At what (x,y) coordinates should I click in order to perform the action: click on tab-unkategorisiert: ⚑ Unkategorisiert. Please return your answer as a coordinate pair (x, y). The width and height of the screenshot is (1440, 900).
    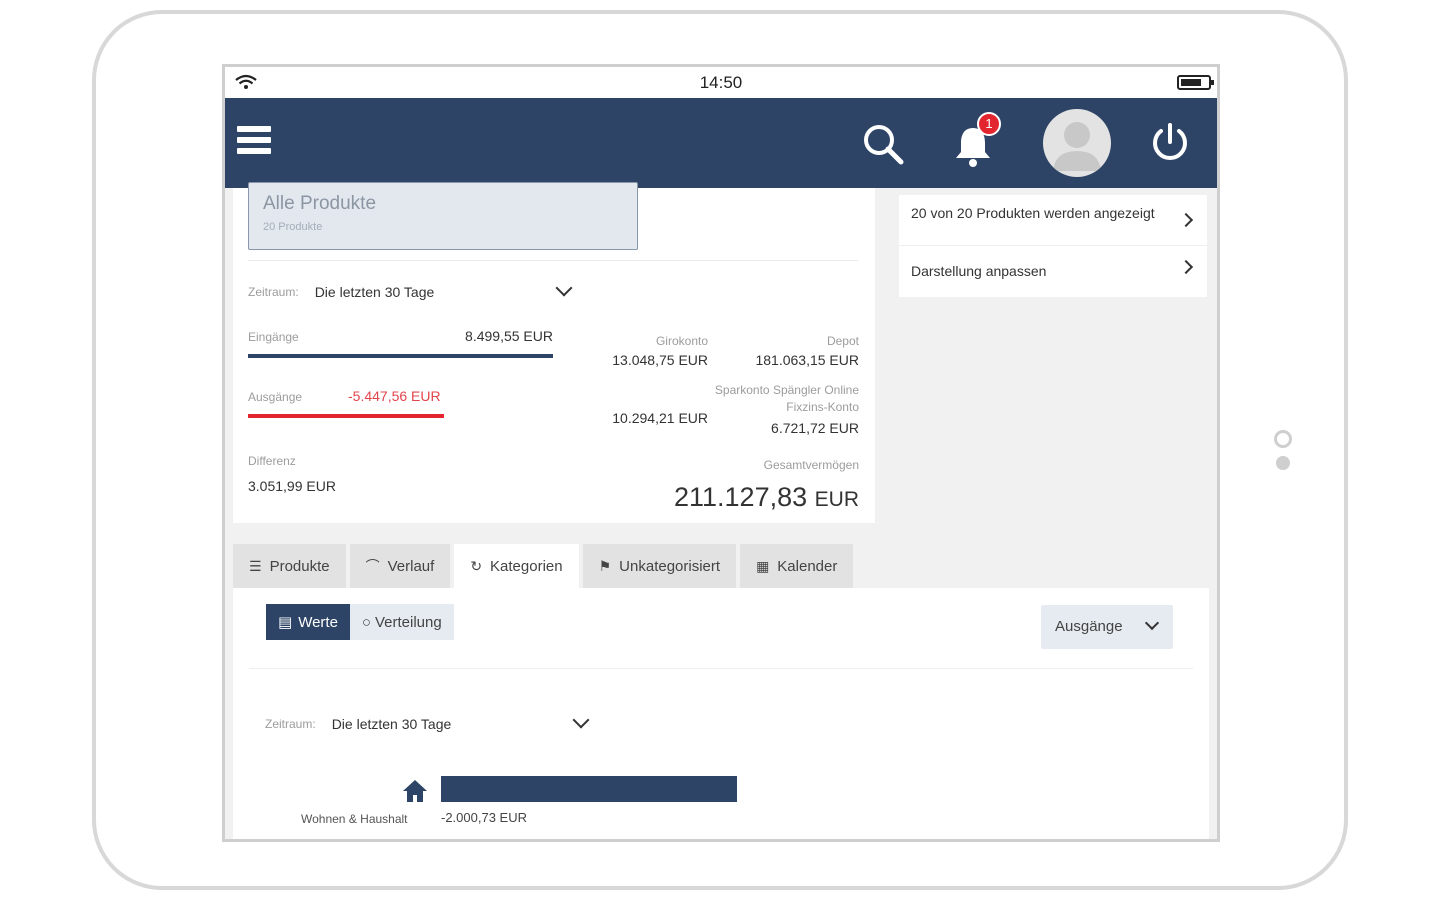
    Looking at the image, I should click on (659, 566).